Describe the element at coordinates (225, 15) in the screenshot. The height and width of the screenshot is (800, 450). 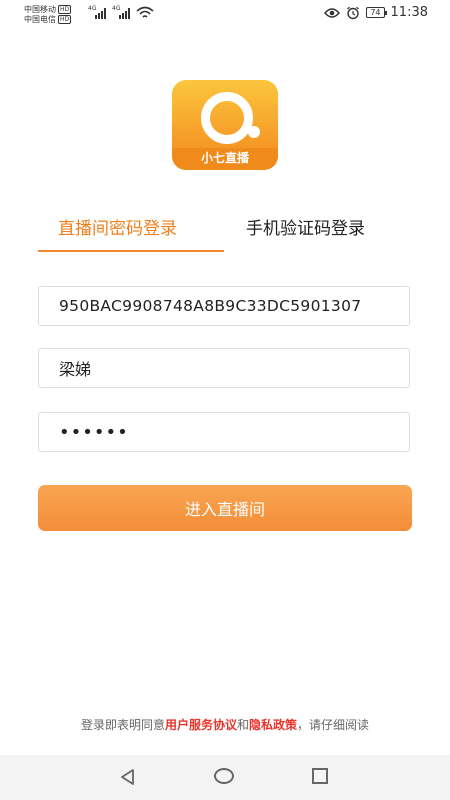
I see `status-bar: 中国移动 HD 中国电信 HD 4G 4G 74 11:38` at that location.